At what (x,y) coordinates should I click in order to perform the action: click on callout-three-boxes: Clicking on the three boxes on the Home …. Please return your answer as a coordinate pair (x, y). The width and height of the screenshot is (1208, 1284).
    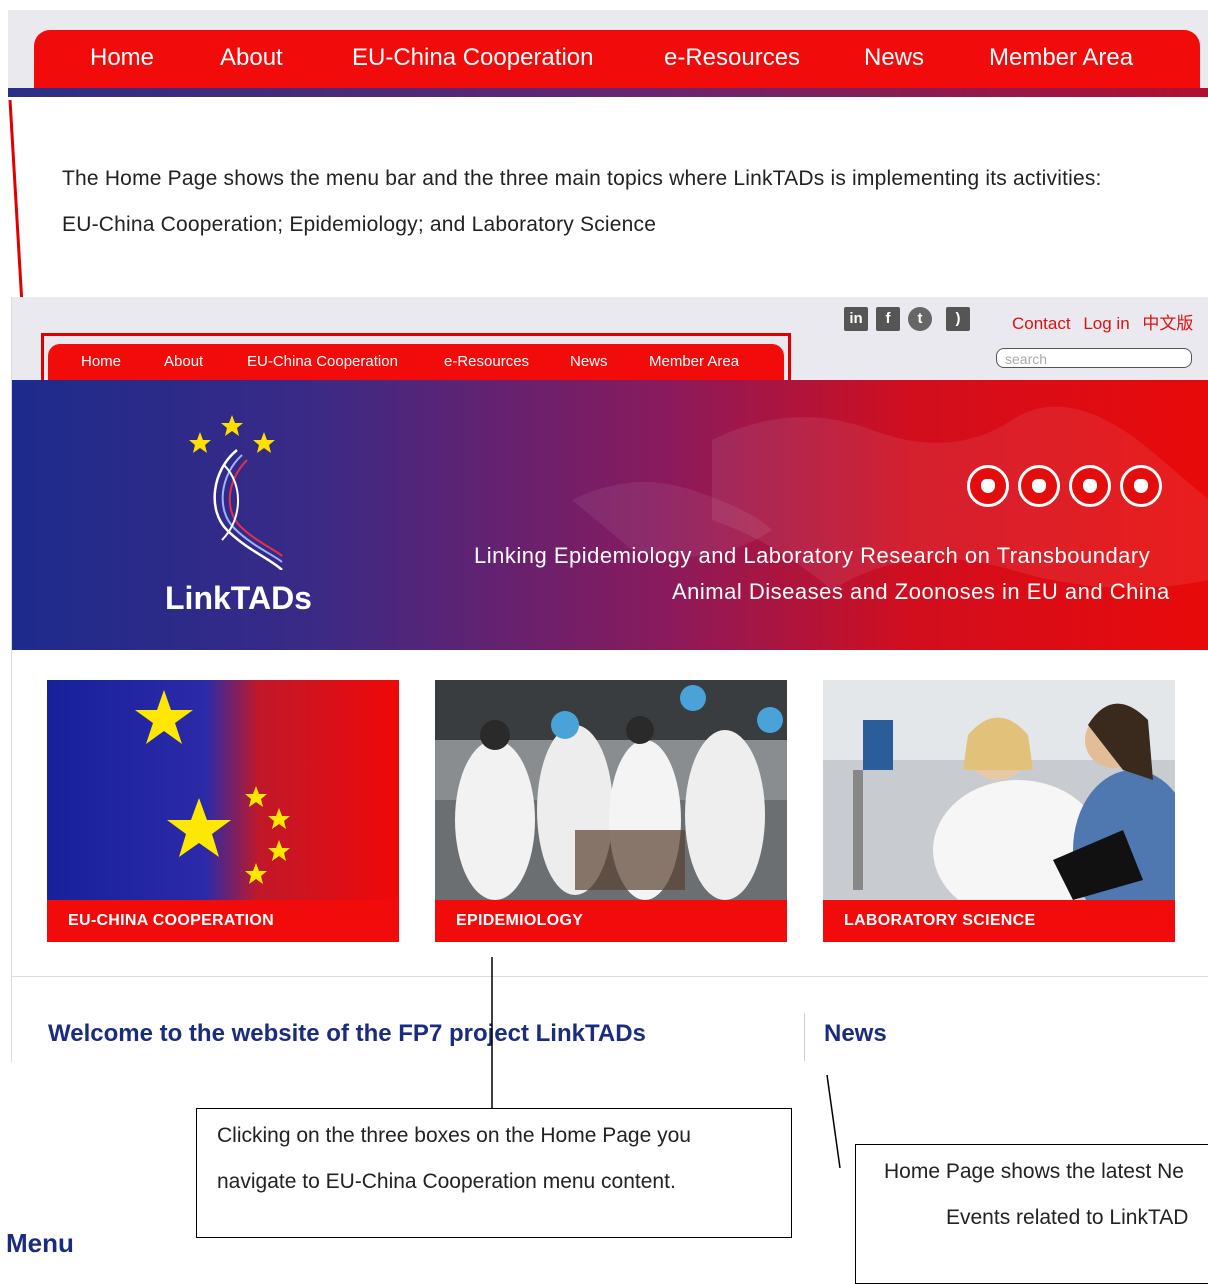
    Looking at the image, I should click on (494, 1173).